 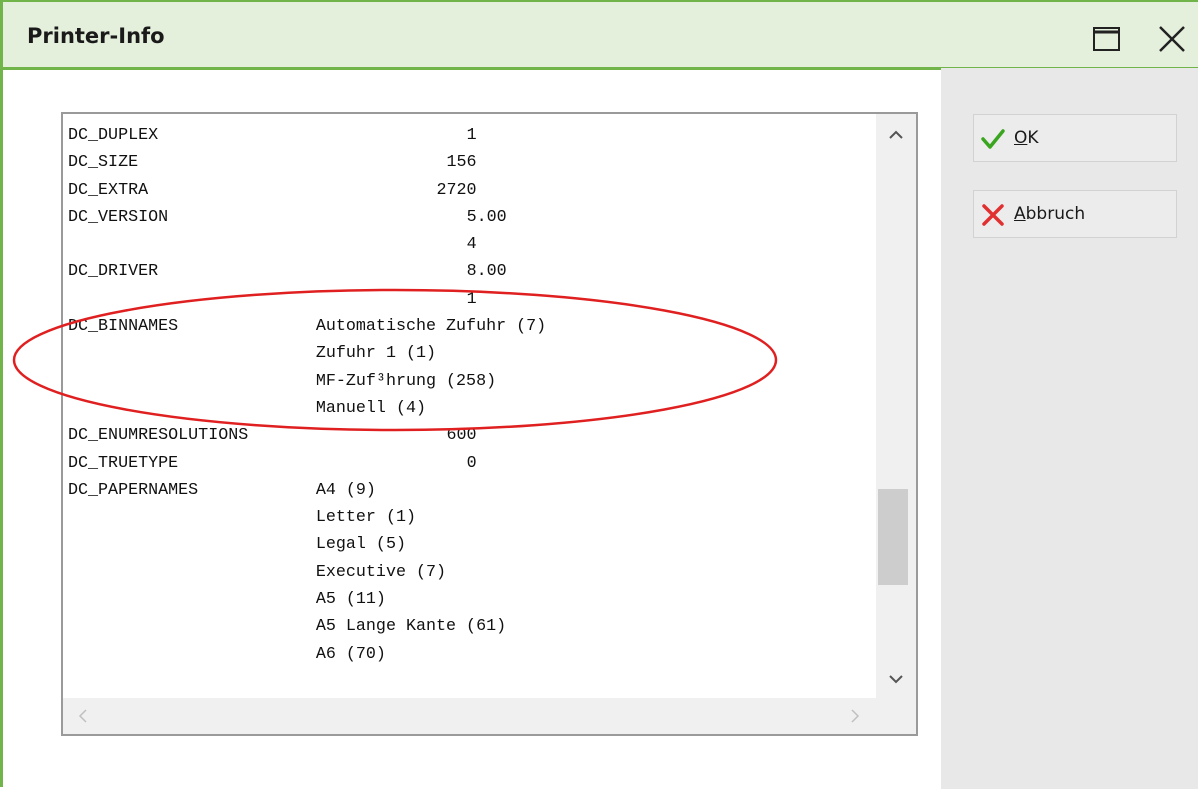 I want to click on info-value: 156, so click(x=461, y=163).